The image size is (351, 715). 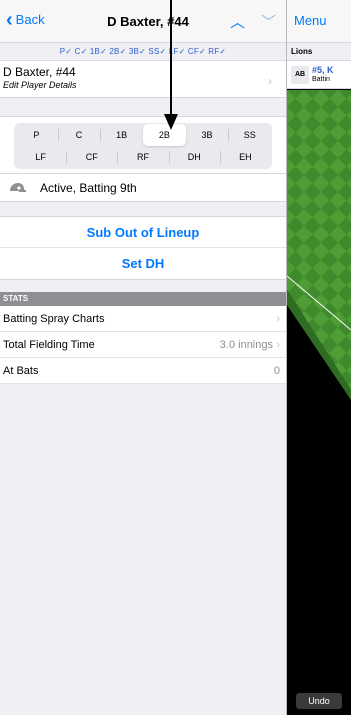 I want to click on batter-status: Battin, so click(x=321, y=79).